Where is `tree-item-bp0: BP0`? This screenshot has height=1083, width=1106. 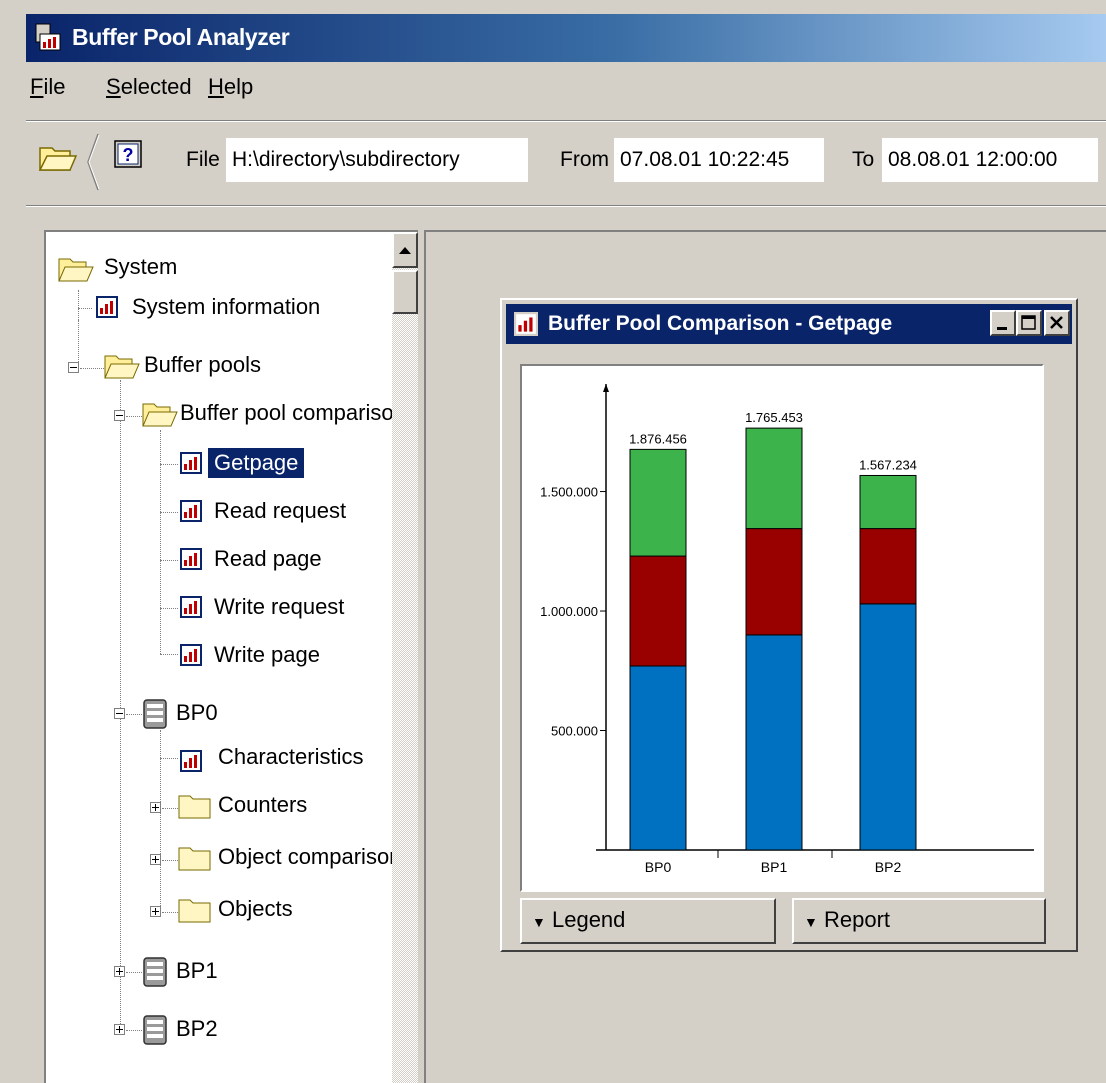
tree-item-bp0: BP0 is located at coordinates (197, 713).